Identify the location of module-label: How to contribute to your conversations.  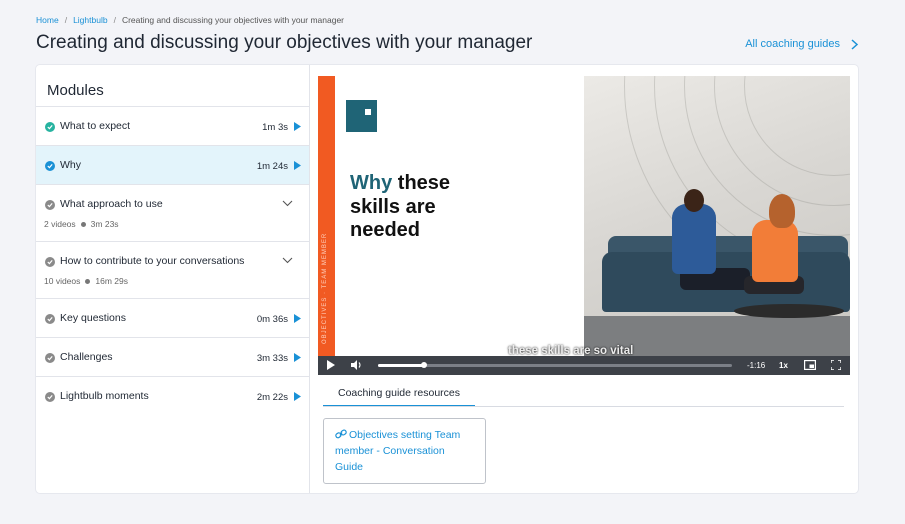
(152, 261).